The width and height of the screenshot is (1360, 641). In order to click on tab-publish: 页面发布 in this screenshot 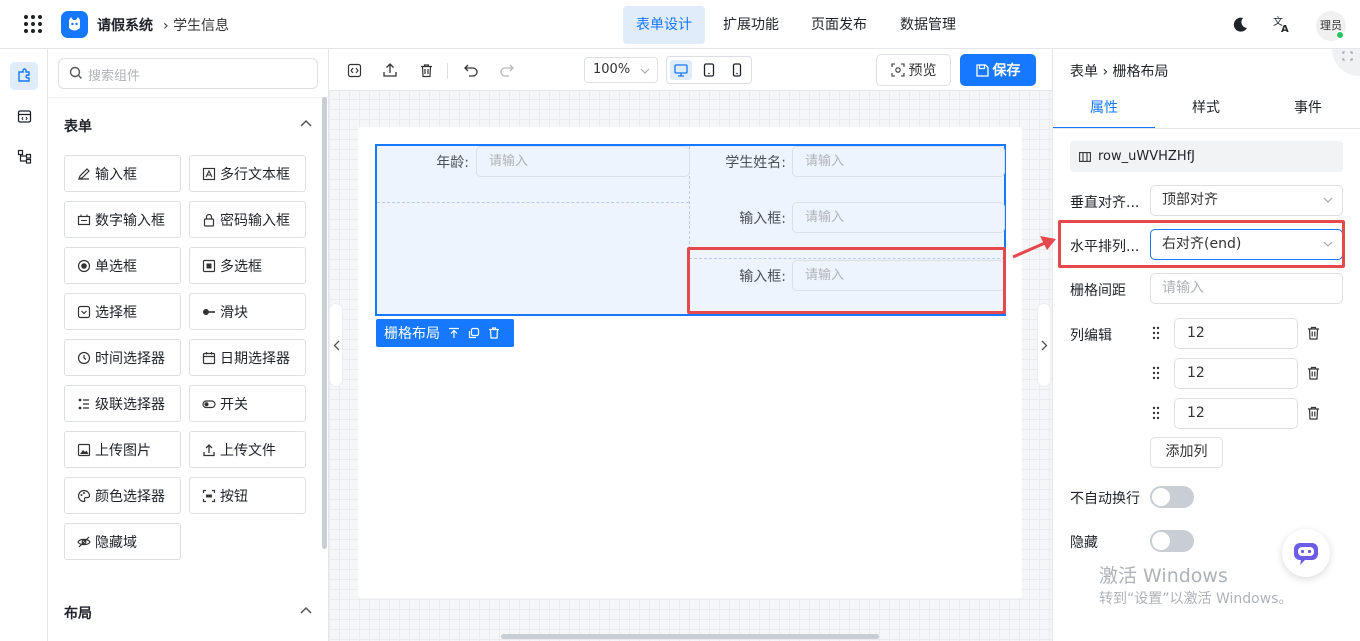, I will do `click(839, 25)`.